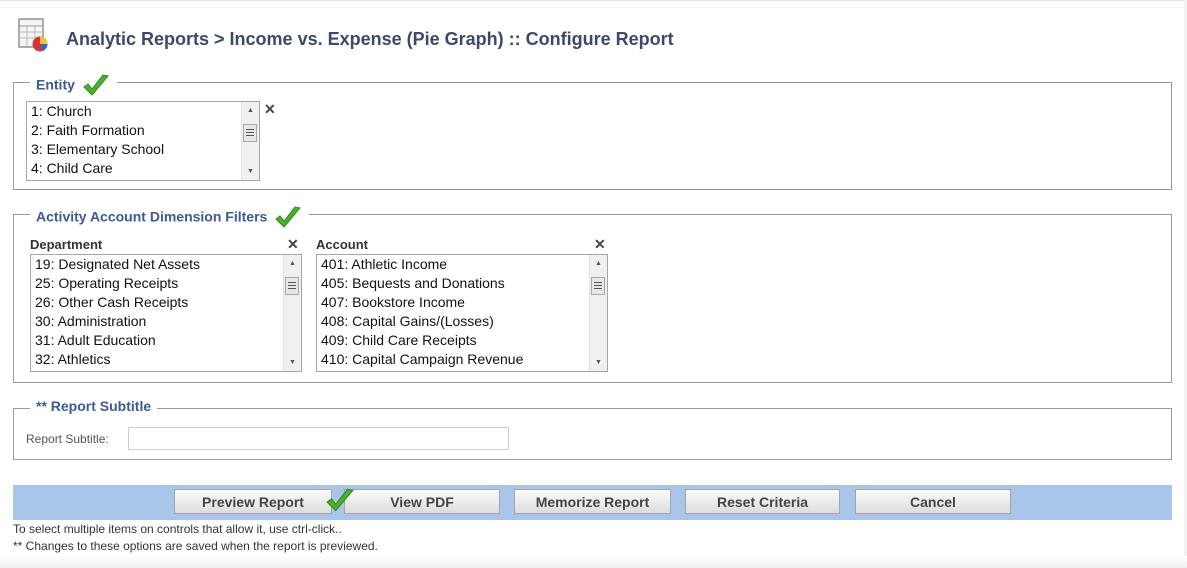  Describe the element at coordinates (592, 501) in the screenshot. I see `memorize-report-button: Memorize Report` at that location.